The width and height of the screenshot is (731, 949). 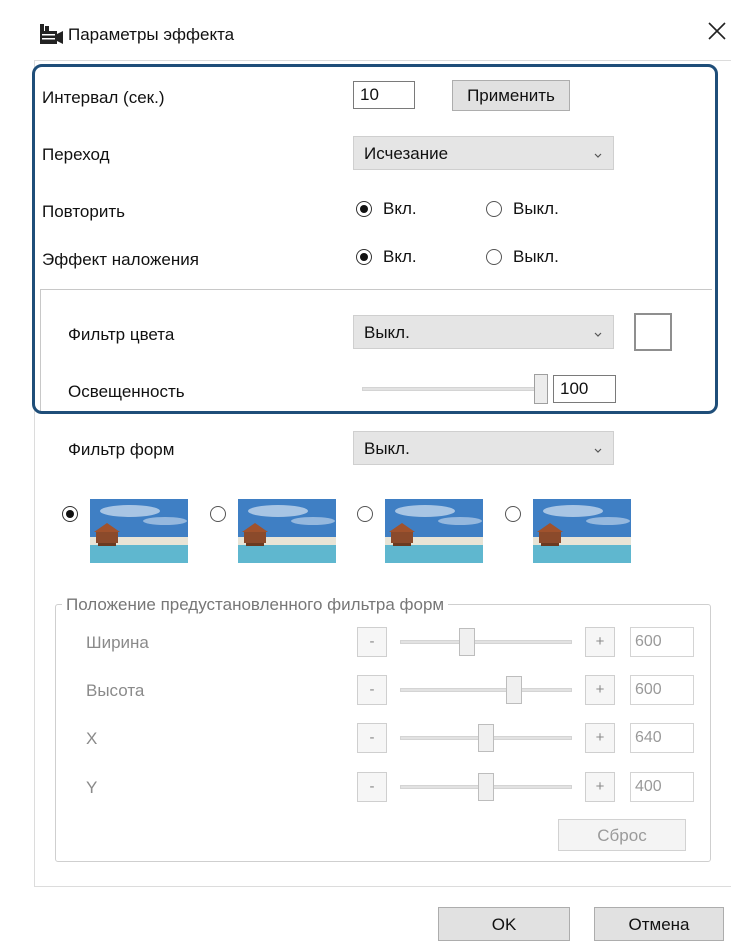 I want to click on window-title: Параметры эффекта, so click(x=151, y=34).